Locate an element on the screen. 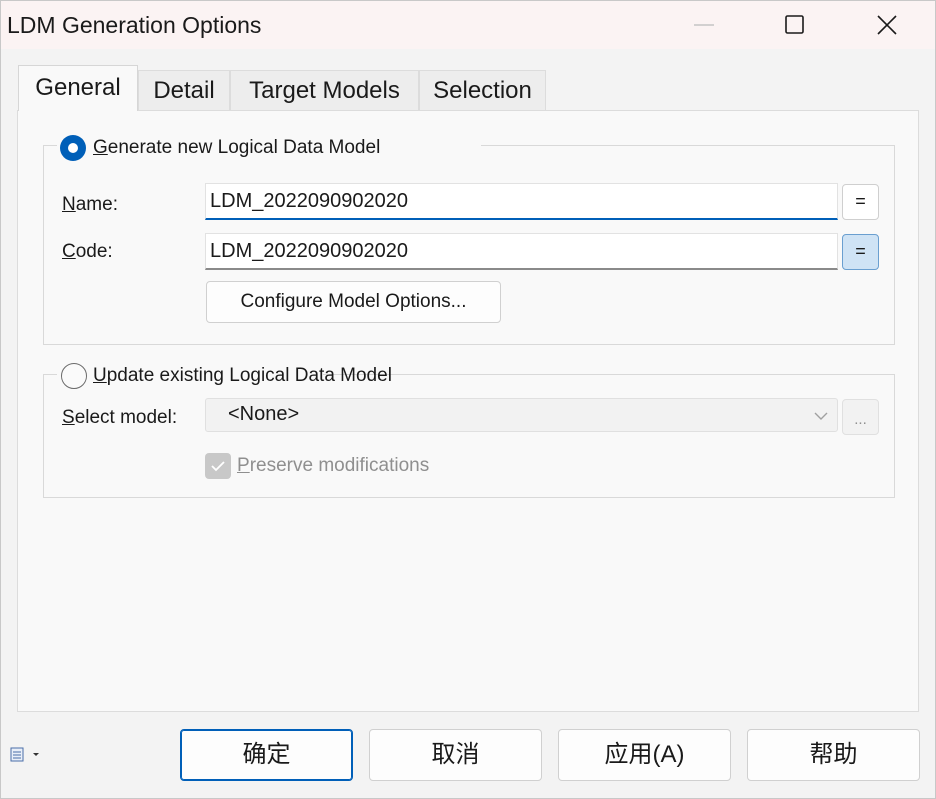  close-icon is located at coordinates (887, 25).